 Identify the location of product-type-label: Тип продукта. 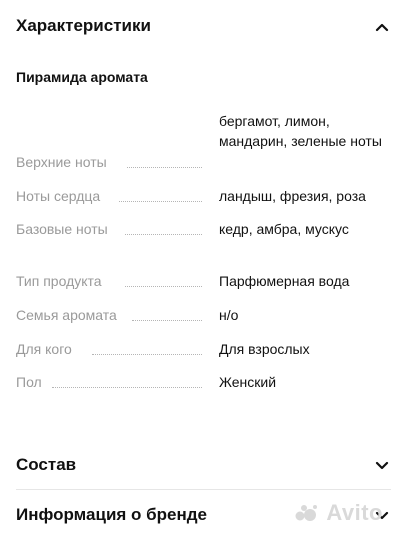
(59, 281).